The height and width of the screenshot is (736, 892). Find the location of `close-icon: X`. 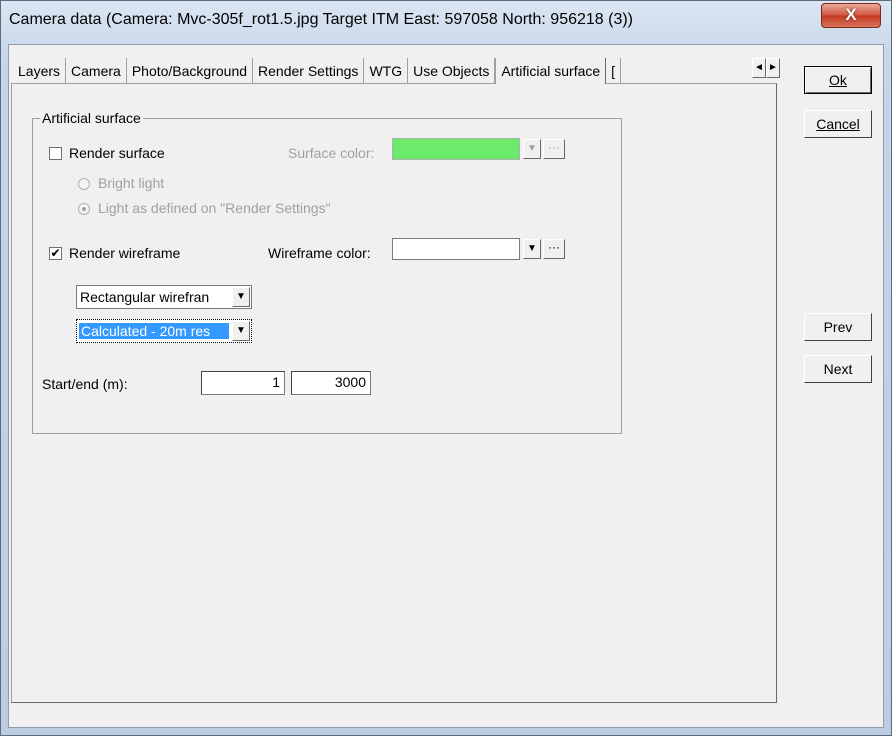

close-icon: X is located at coordinates (851, 14).